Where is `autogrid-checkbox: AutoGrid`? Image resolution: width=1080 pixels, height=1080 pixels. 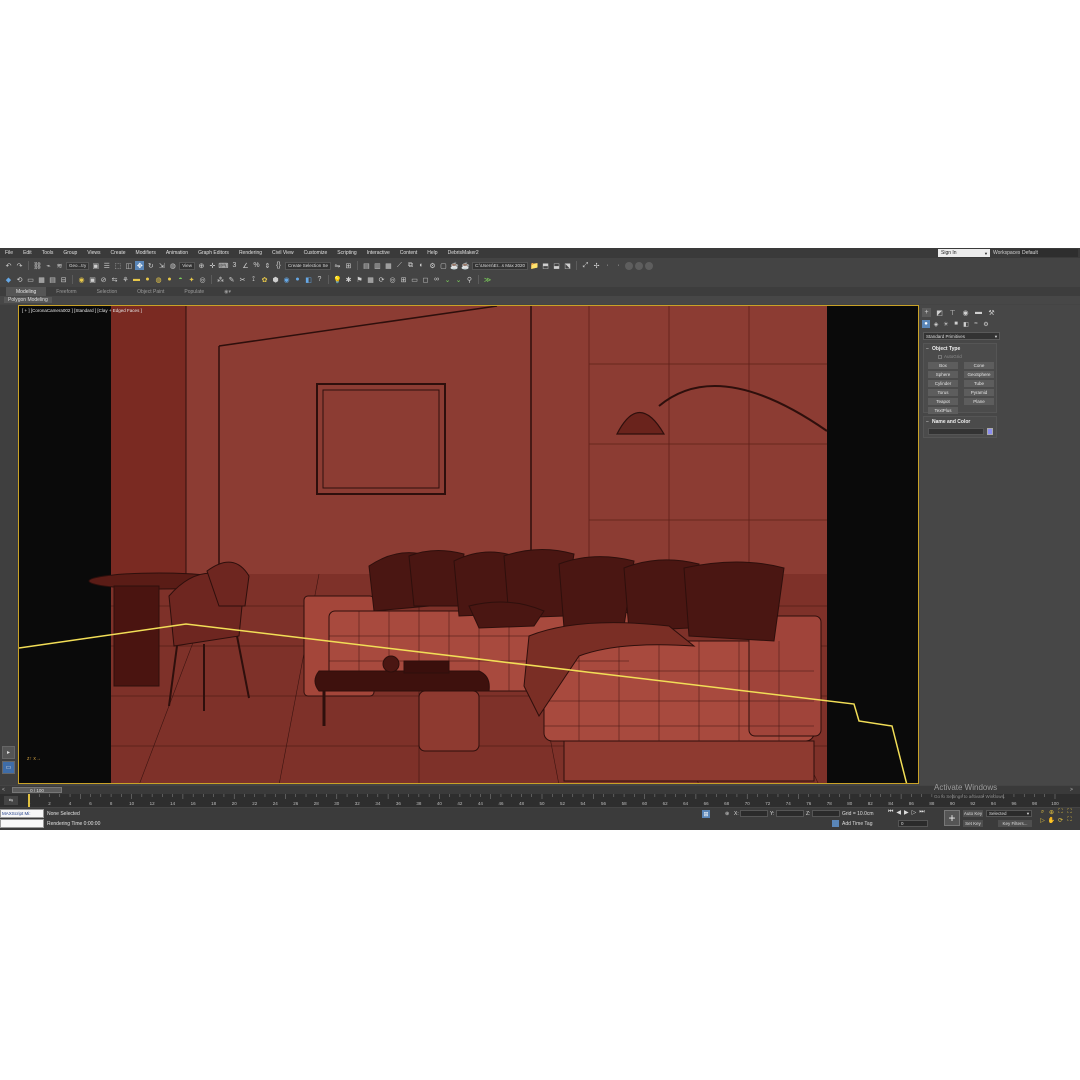 autogrid-checkbox: AutoGrid is located at coordinates (950, 356).